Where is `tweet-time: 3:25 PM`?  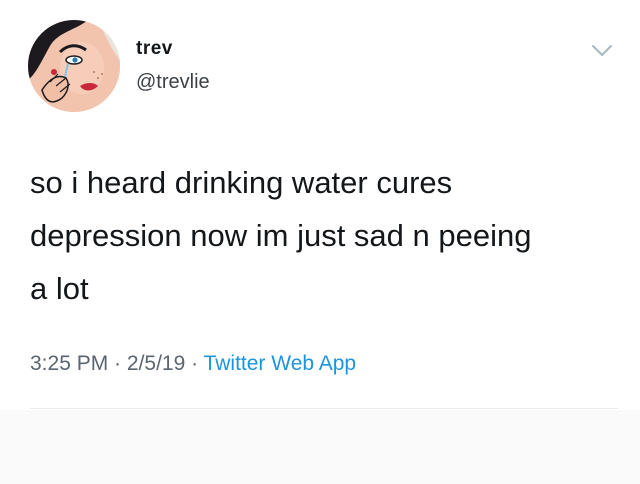 tweet-time: 3:25 PM is located at coordinates (69, 363).